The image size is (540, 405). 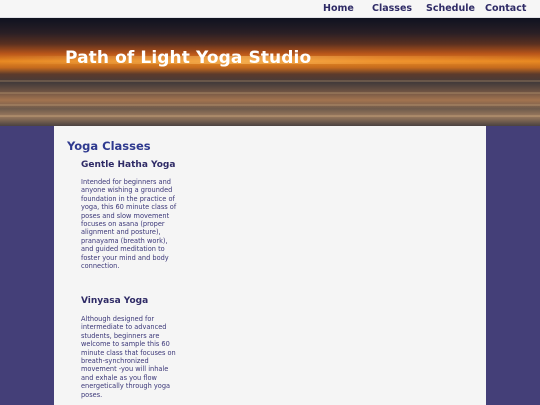 What do you see at coordinates (128, 165) in the screenshot?
I see `class-title-gentle-hatha: Gentle Hatha Yoga` at bounding box center [128, 165].